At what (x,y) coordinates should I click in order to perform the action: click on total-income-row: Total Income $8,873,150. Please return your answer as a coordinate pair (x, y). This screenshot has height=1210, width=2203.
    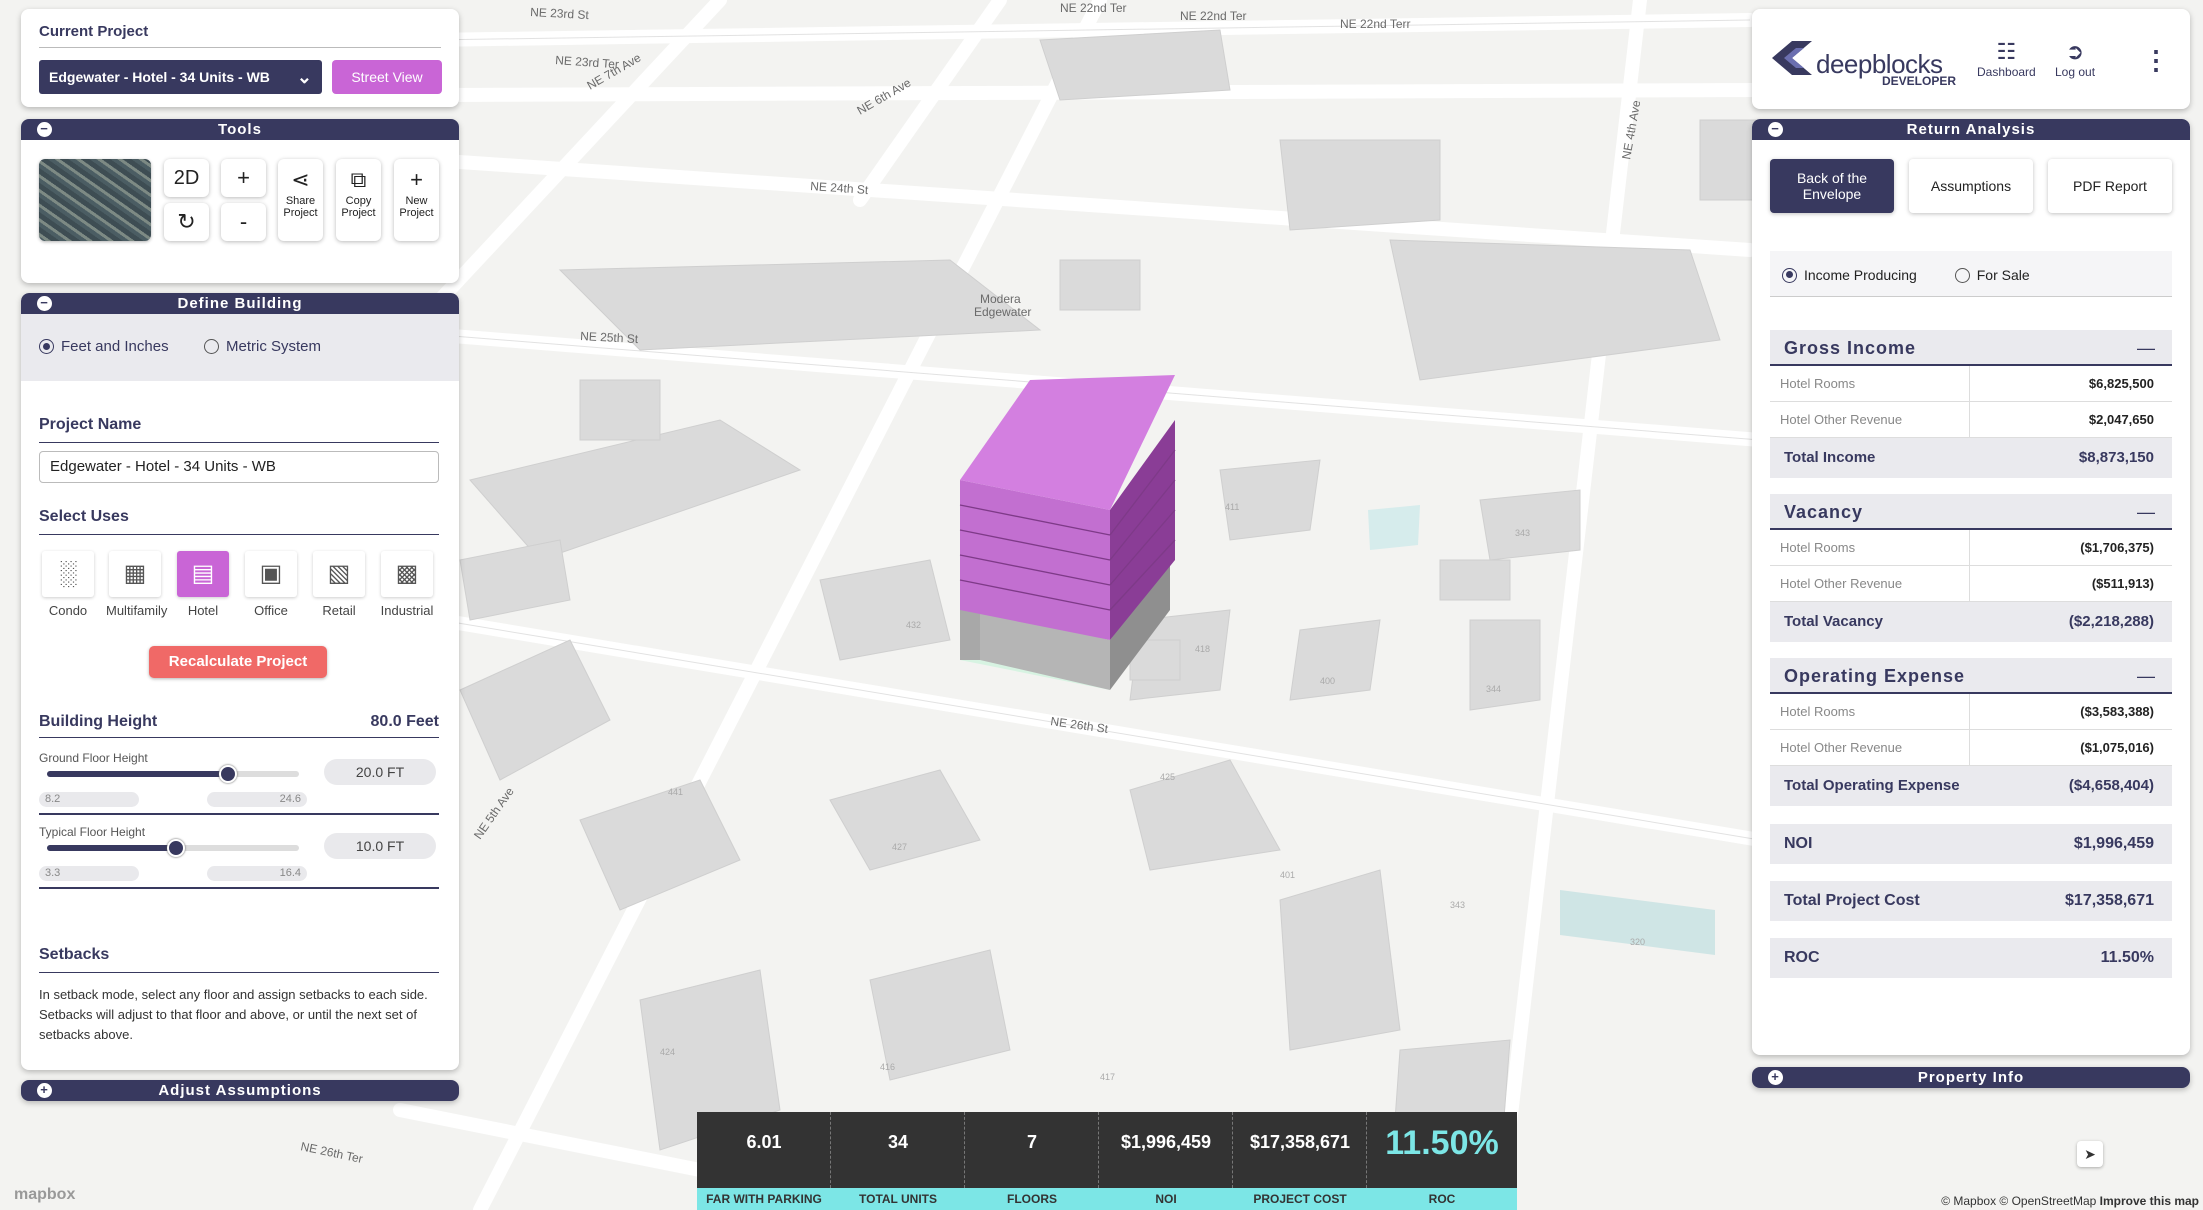
    Looking at the image, I should click on (1971, 458).